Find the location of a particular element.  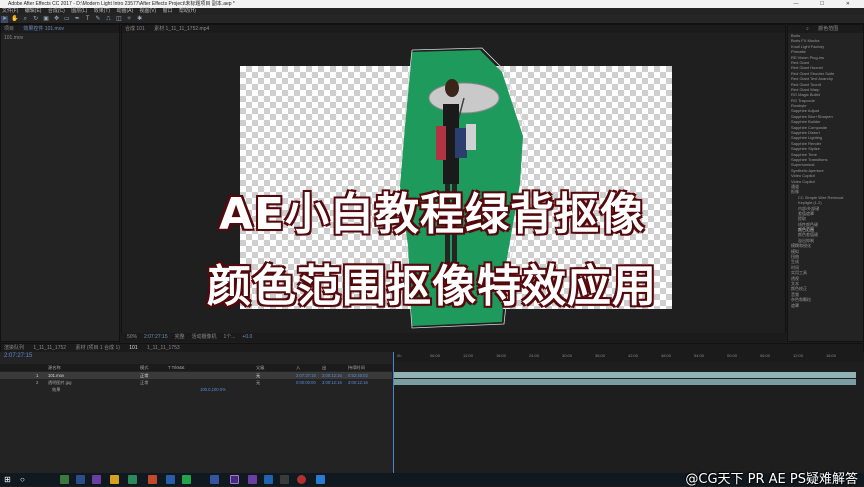

premiere-pro-icon is located at coordinates (252, 479).